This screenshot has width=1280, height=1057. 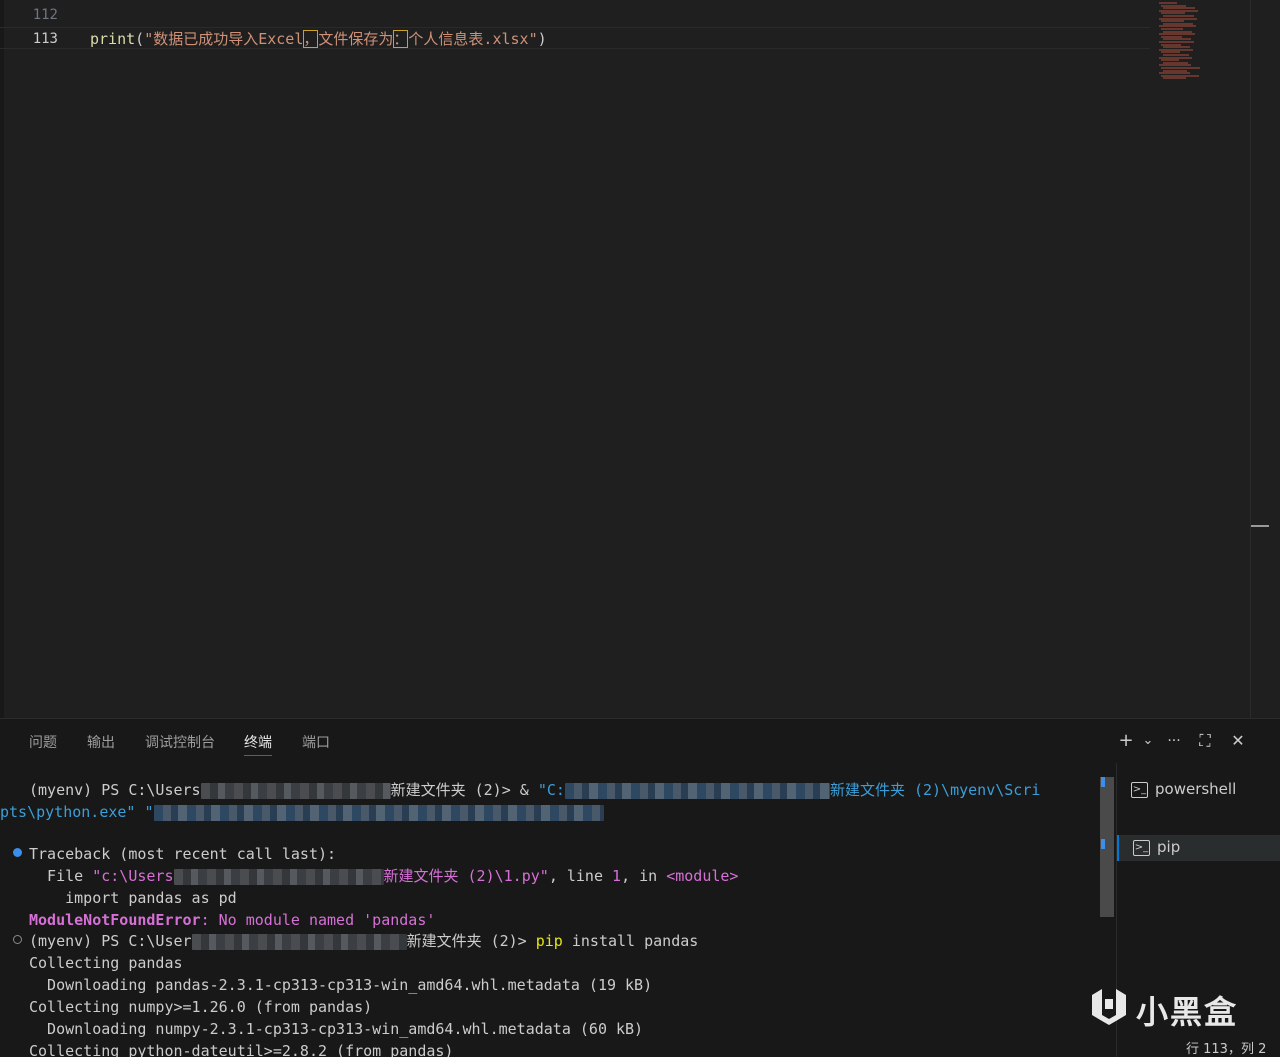 What do you see at coordinates (1174, 78) in the screenshot?
I see `minimap-line` at bounding box center [1174, 78].